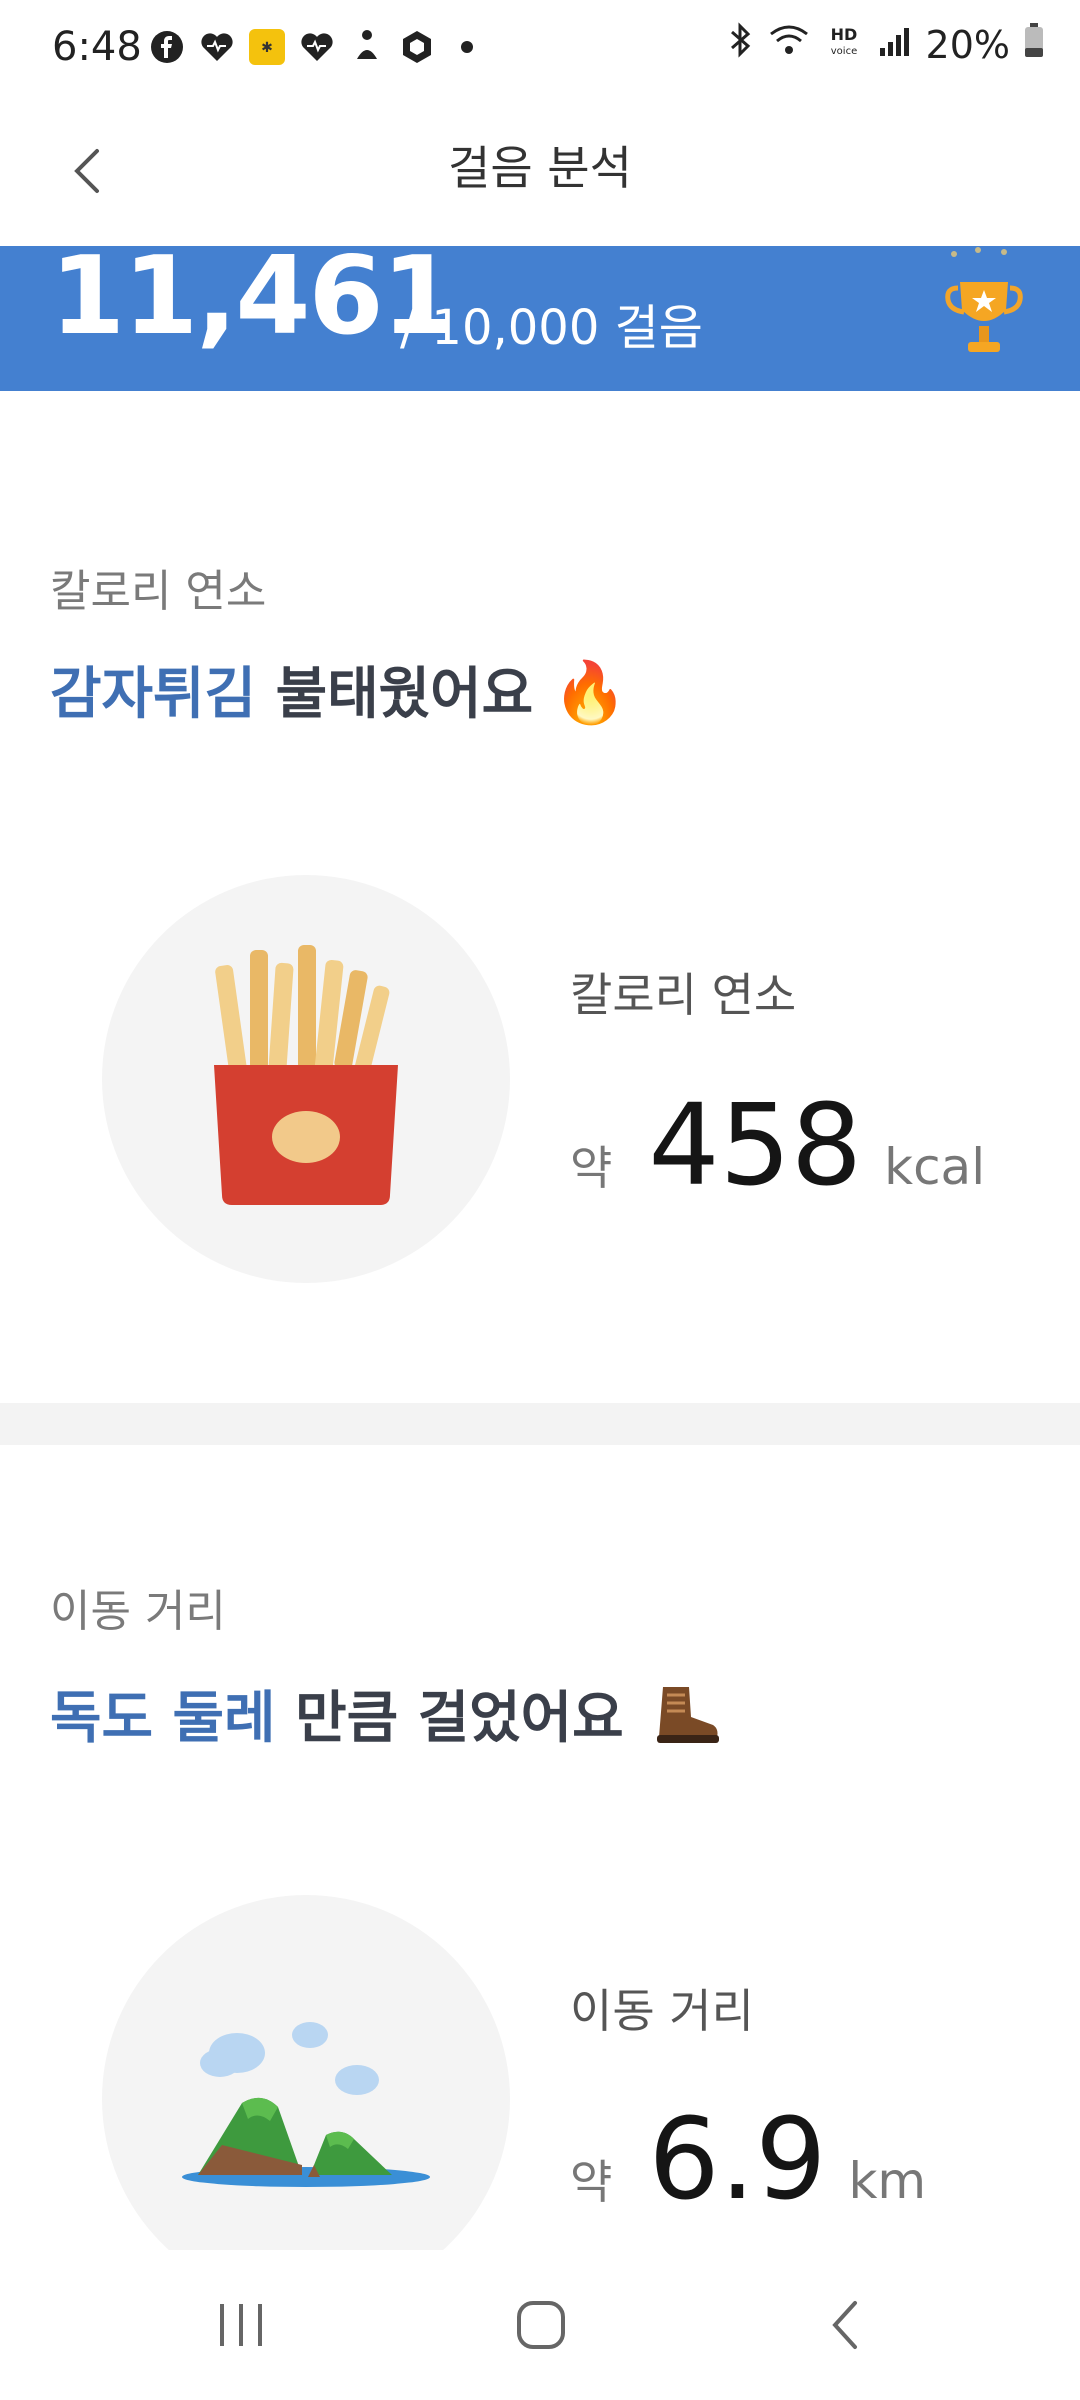 The width and height of the screenshot is (1080, 2400). Describe the element at coordinates (417, 47) in the screenshot. I see `shield-icon` at that location.